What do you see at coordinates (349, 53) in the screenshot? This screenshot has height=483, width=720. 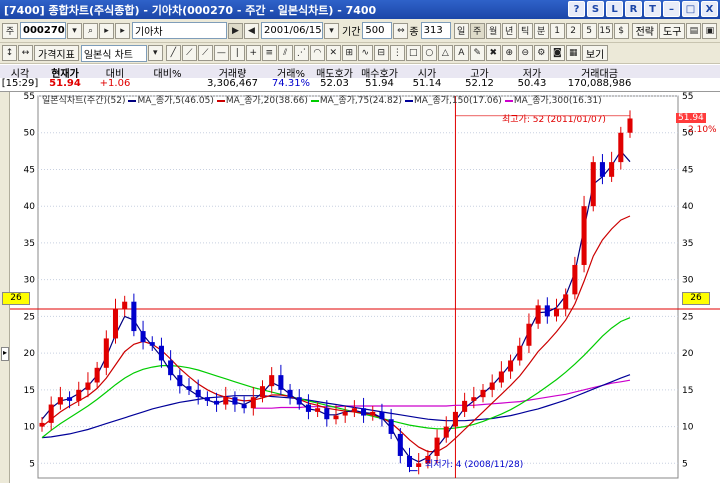 I see `grid-tool-icon: ⊞` at bounding box center [349, 53].